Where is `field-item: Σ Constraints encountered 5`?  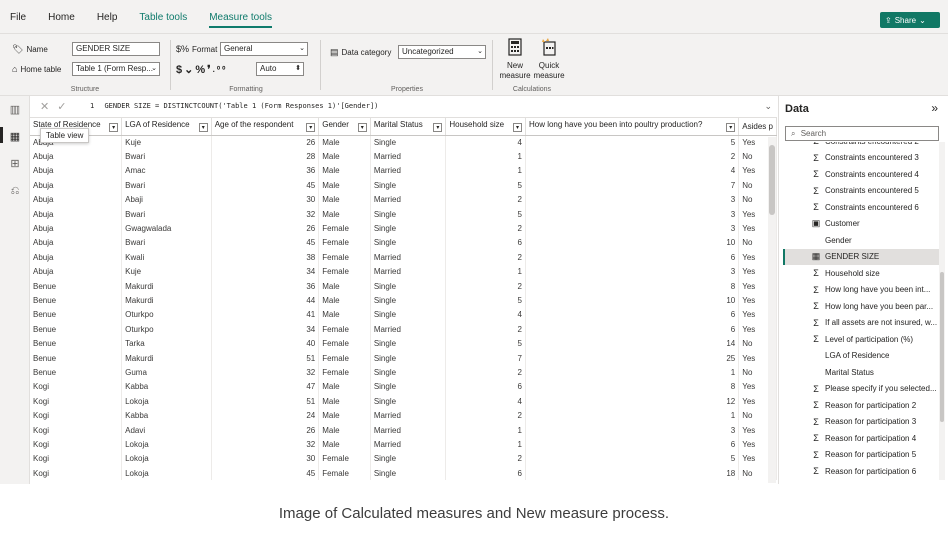
field-item: Σ Constraints encountered 5 is located at coordinates (861, 191).